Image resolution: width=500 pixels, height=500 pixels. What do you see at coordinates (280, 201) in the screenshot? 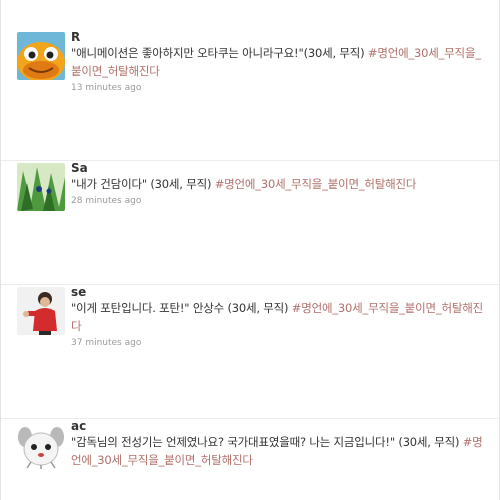
I see `timestamp: 28 minutes ago` at bounding box center [280, 201].